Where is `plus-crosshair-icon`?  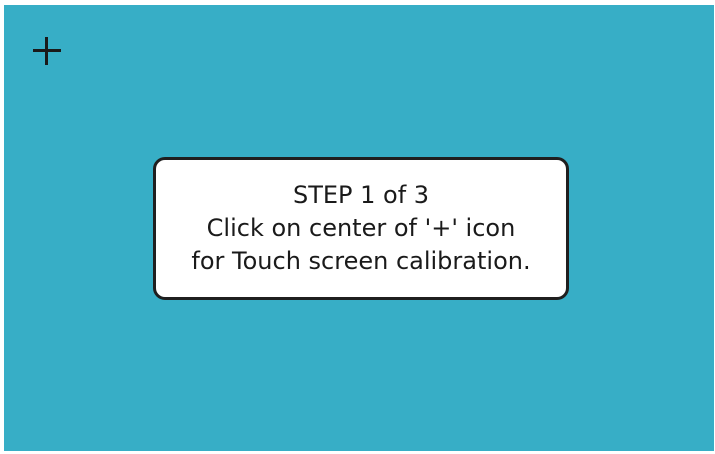
plus-crosshair-icon is located at coordinates (47, 51).